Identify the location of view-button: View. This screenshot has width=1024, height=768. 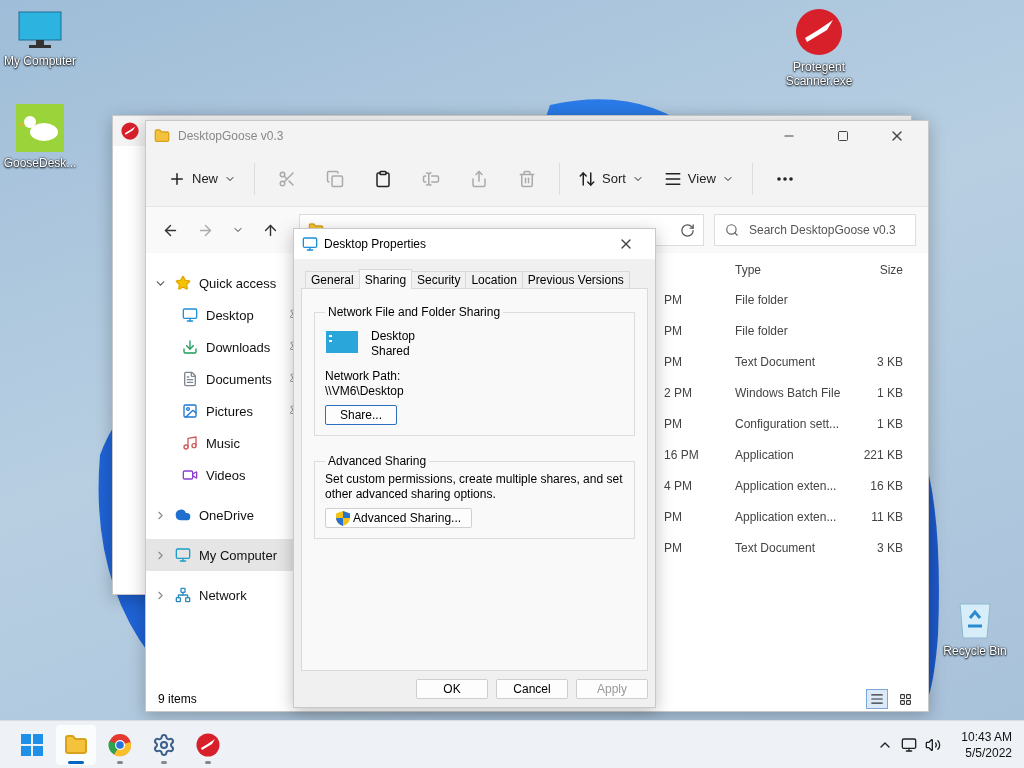
(698, 178).